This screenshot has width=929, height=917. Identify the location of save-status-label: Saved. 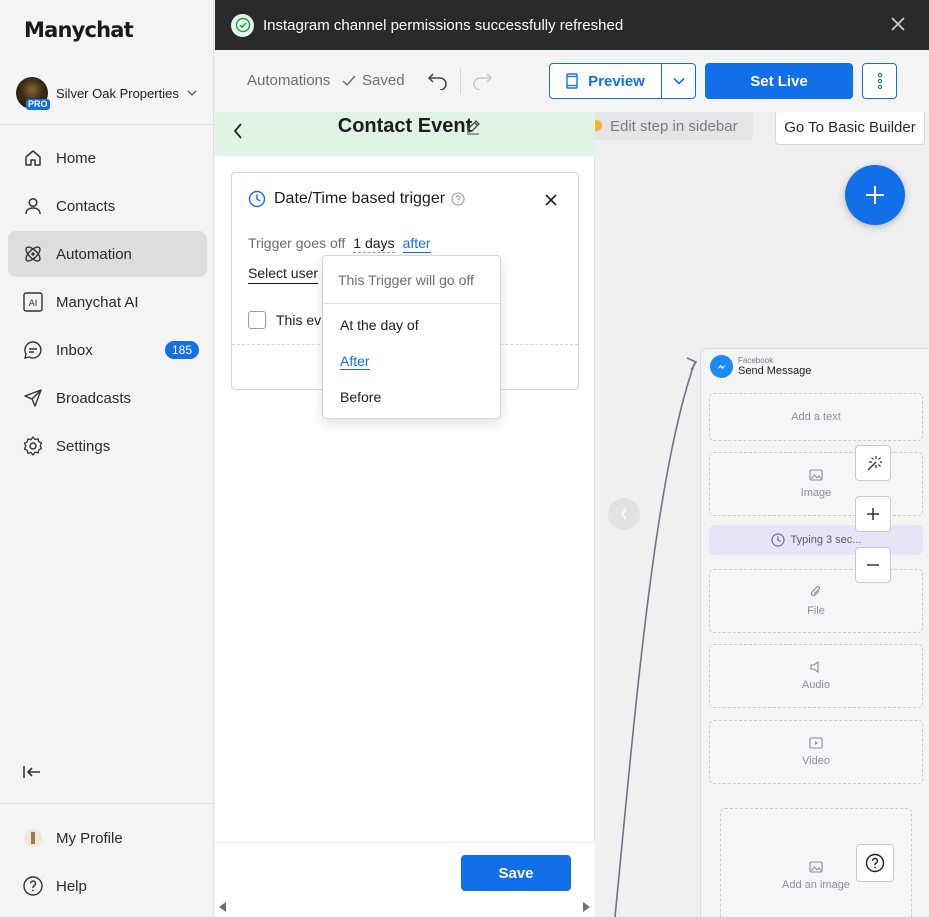
(383, 80).